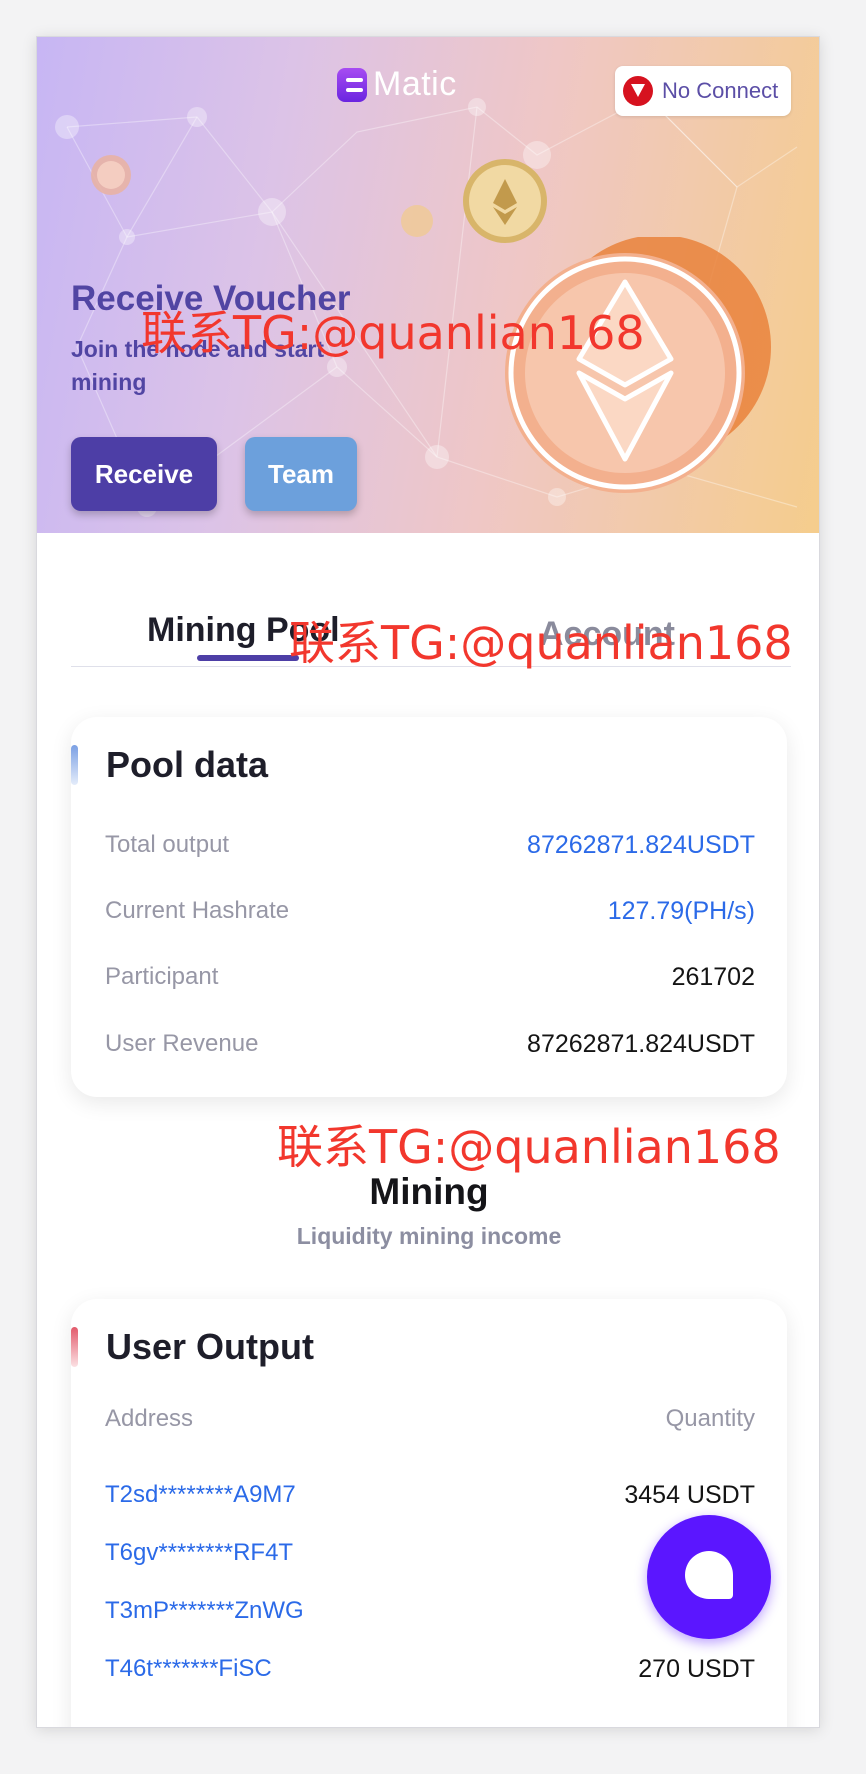  I want to click on app-name: Matic, so click(415, 84).